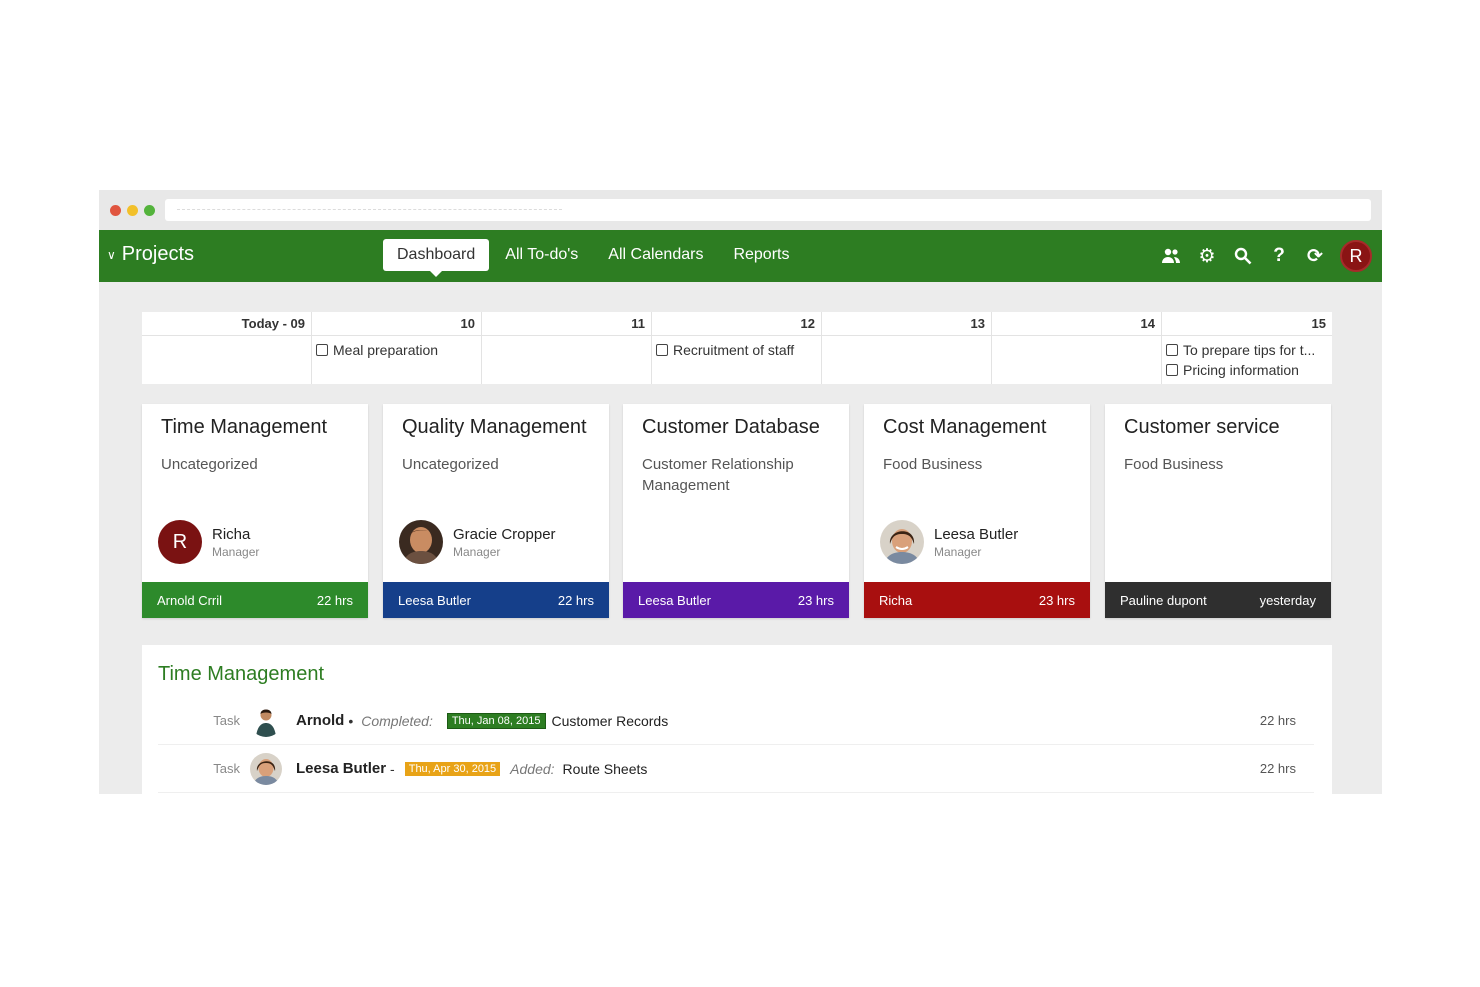  Describe the element at coordinates (494, 427) in the screenshot. I see `project-title: Quality Management` at that location.